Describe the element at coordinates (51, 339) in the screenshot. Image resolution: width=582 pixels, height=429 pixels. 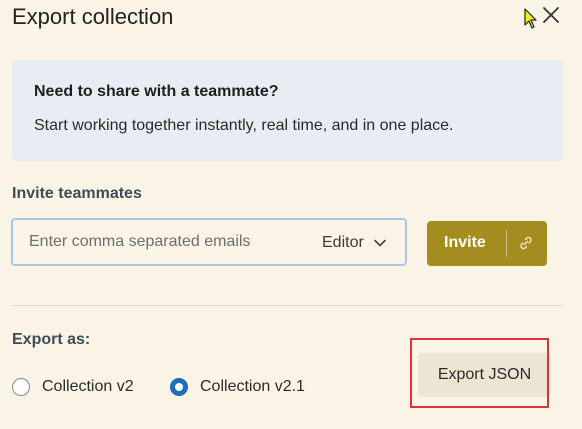
I see `export-as-label: Export as:` at that location.